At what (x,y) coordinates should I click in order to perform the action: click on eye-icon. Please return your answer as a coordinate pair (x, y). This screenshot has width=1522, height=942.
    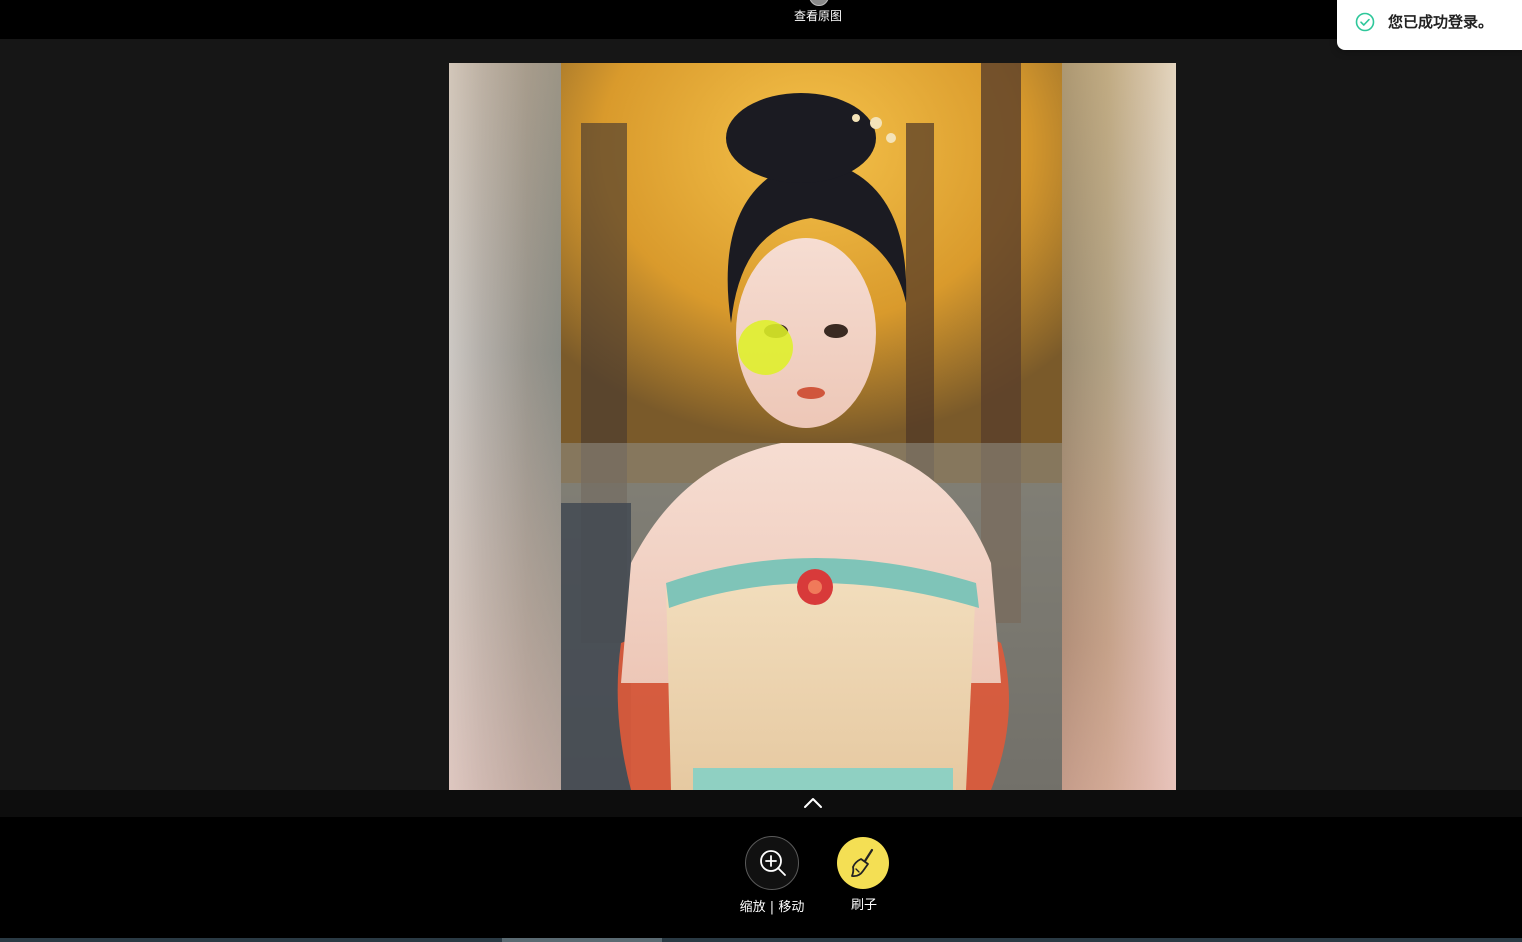
    Looking at the image, I should click on (819, 3).